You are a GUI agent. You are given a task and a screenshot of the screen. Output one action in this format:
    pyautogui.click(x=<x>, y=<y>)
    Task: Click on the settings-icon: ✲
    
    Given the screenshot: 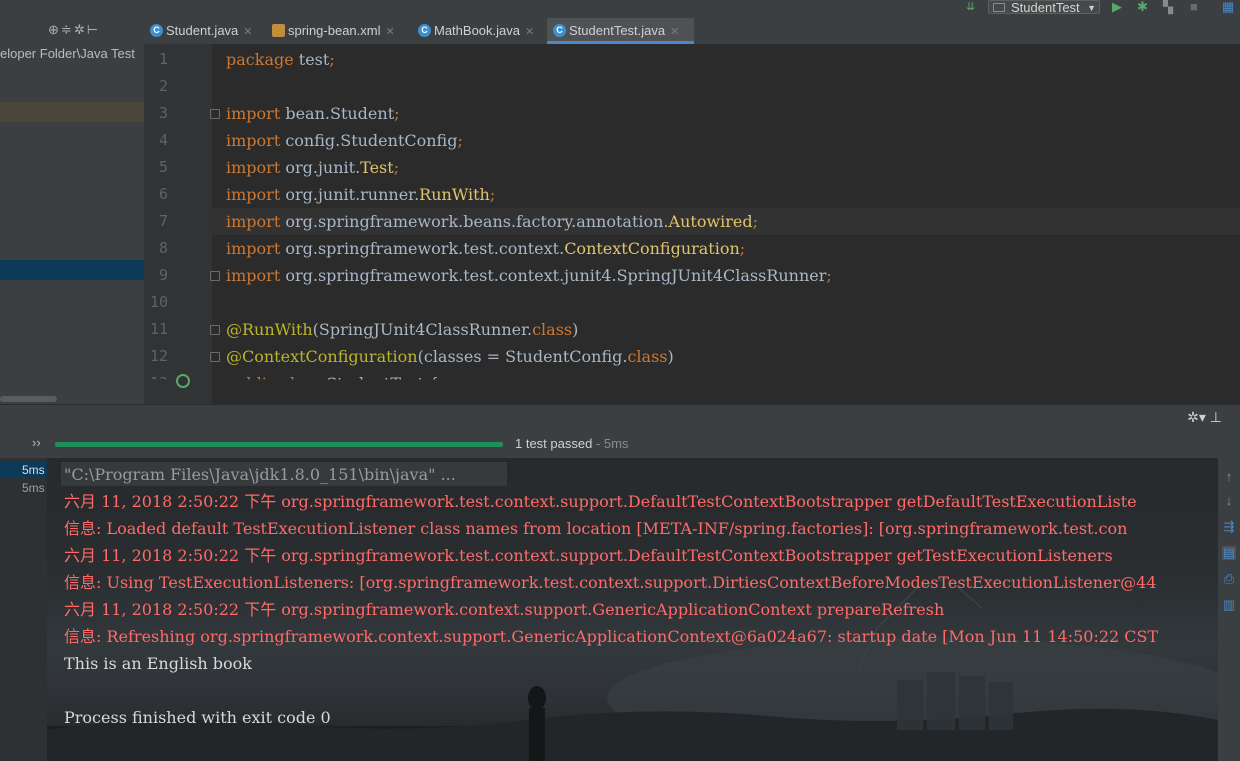 What is the action you would take?
    pyautogui.click(x=80, y=29)
    